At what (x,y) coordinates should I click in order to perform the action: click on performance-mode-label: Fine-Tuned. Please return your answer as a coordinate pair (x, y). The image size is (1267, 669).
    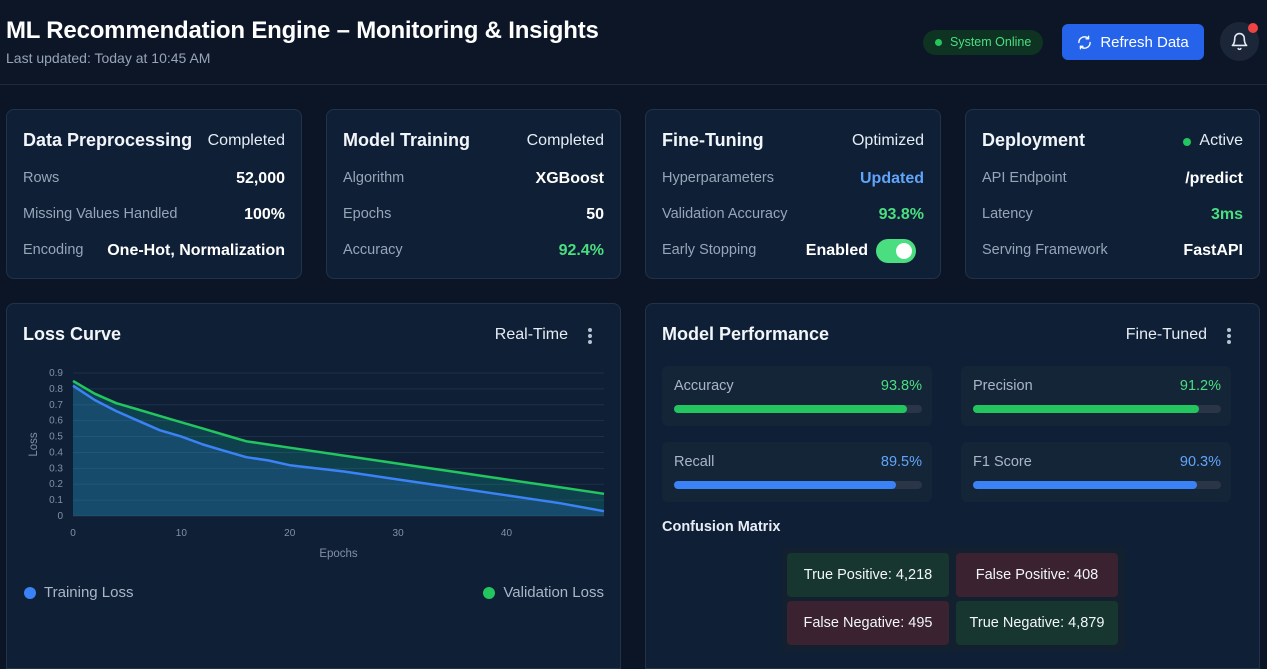
    Looking at the image, I should click on (1166, 334).